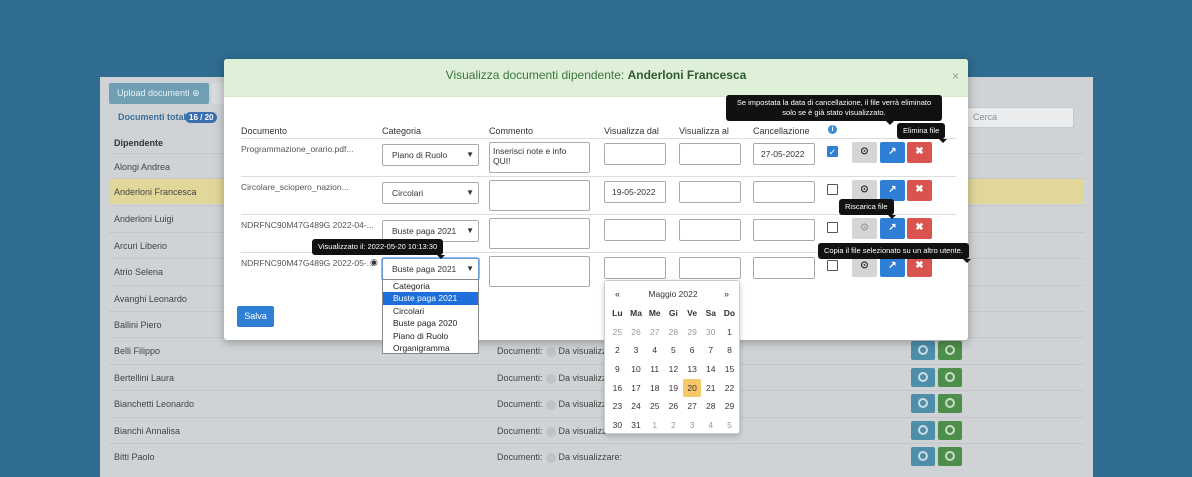  Describe the element at coordinates (729, 350) in the screenshot. I see `day-cell: 8` at that location.